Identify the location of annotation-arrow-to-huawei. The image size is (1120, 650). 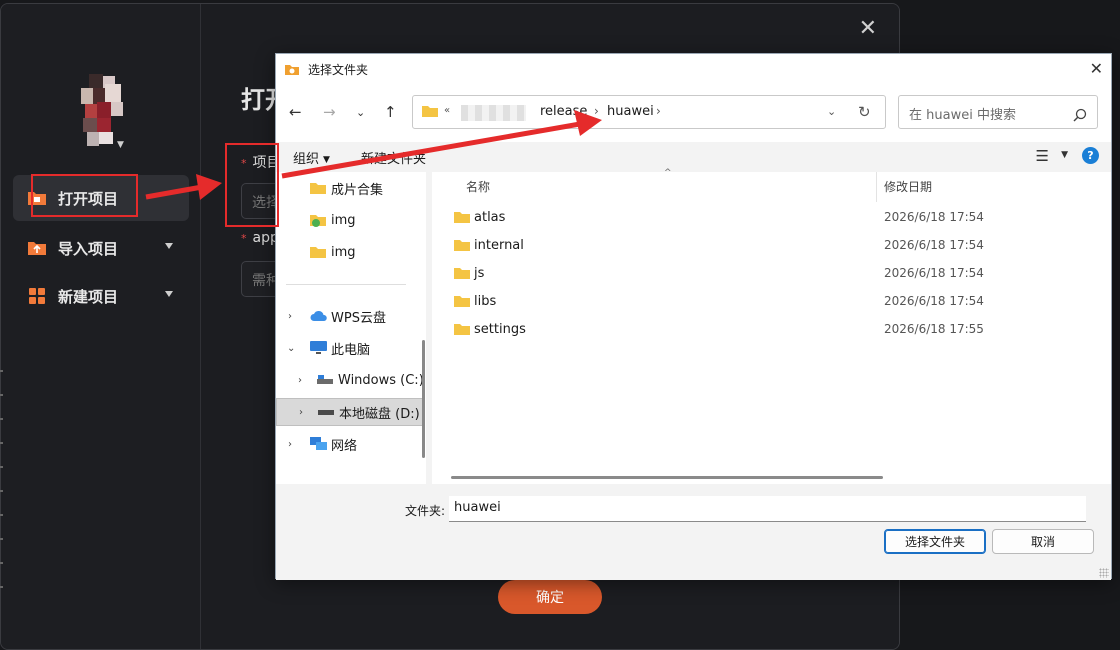
(441, 144).